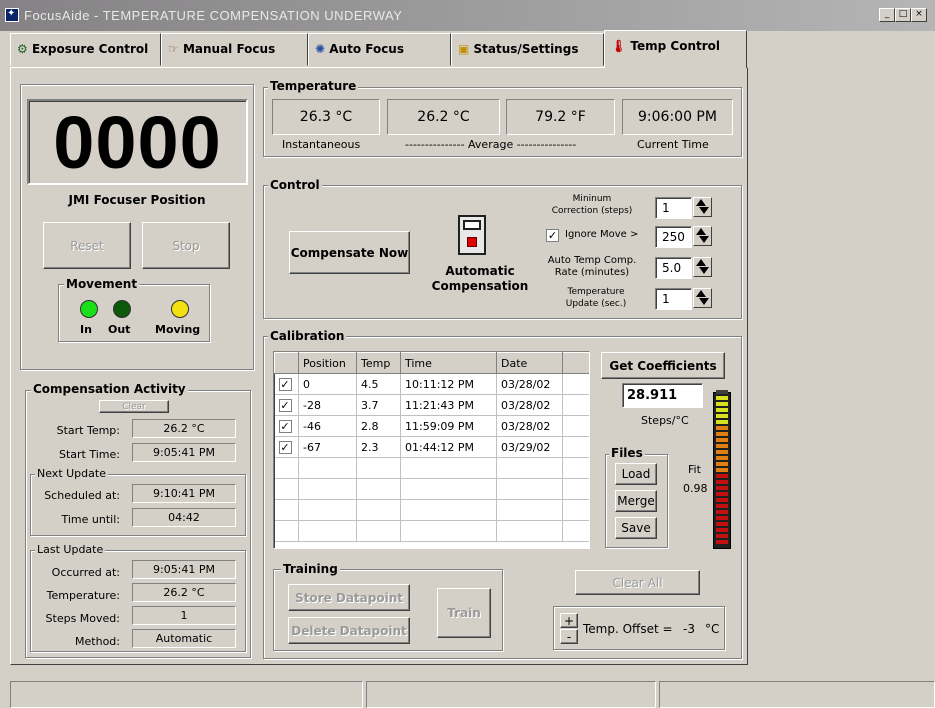  Describe the element at coordinates (178, 329) in the screenshot. I see `moving-label: Moving` at that location.